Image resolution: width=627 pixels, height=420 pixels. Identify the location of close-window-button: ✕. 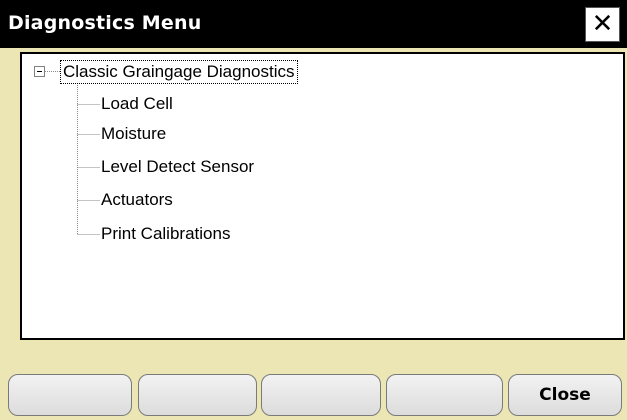
(602, 24).